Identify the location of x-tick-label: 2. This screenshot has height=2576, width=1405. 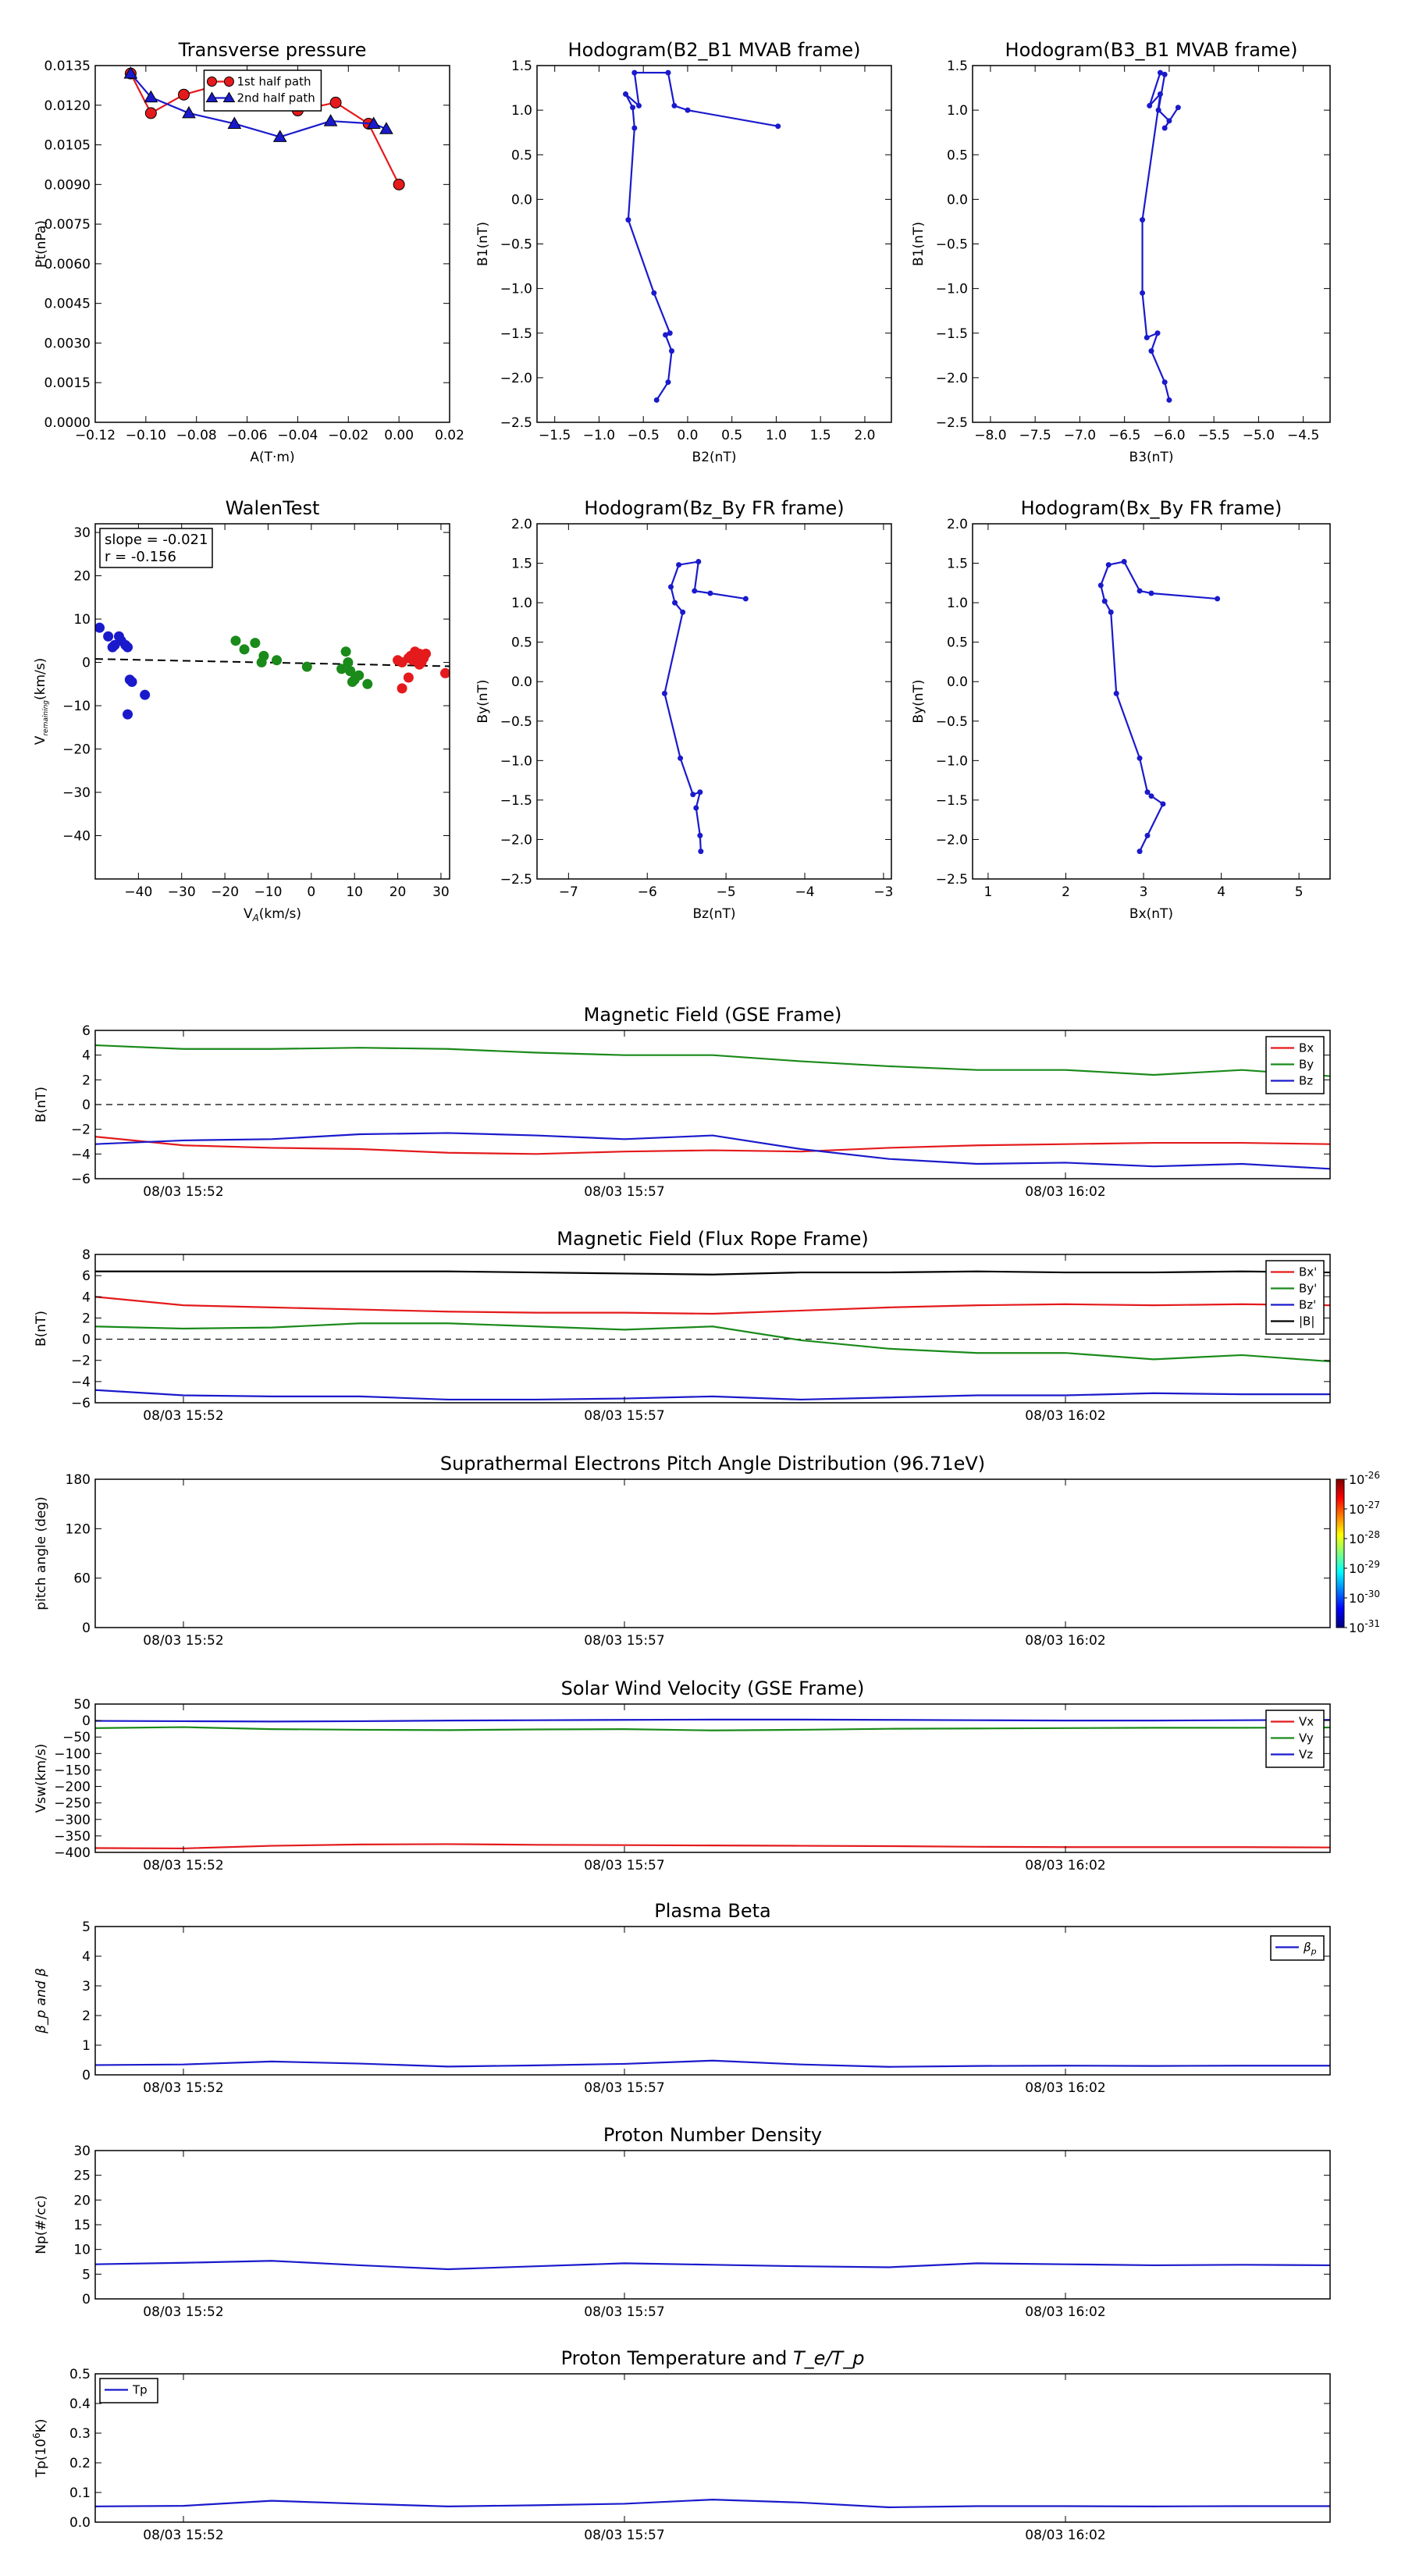
(1066, 892).